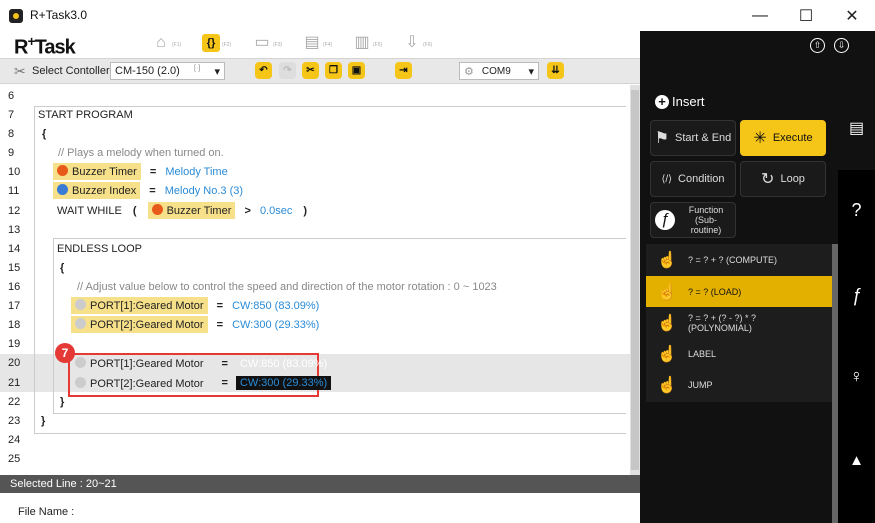 This screenshot has width=875, height=523. What do you see at coordinates (14, 383) in the screenshot?
I see `line-number: 21` at bounding box center [14, 383].